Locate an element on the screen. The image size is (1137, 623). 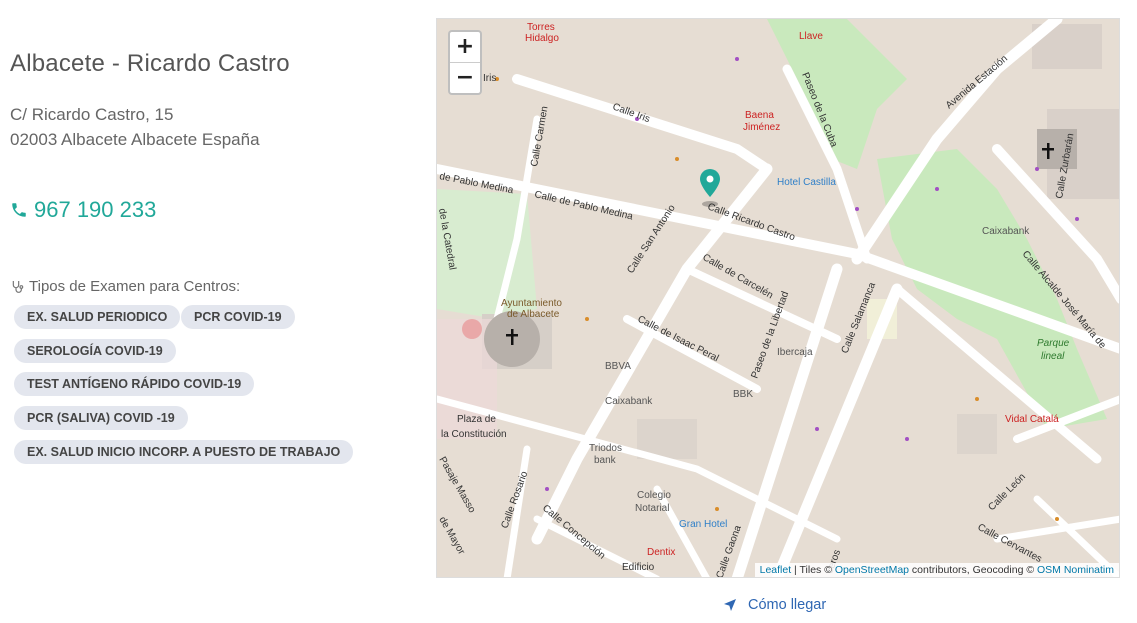
zoom-control: + − is located at coordinates (465, 62).